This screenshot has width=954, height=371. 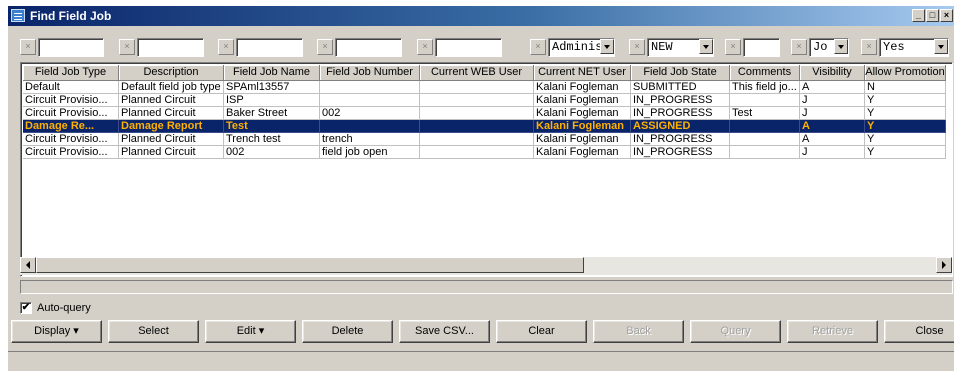 What do you see at coordinates (481, 16) in the screenshot?
I see `title-bar: Find Field Job _ □ ×` at bounding box center [481, 16].